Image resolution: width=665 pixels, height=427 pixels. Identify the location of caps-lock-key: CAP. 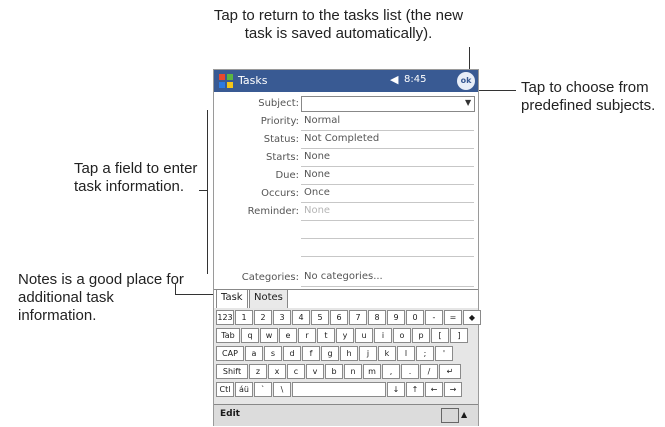
(230, 353).